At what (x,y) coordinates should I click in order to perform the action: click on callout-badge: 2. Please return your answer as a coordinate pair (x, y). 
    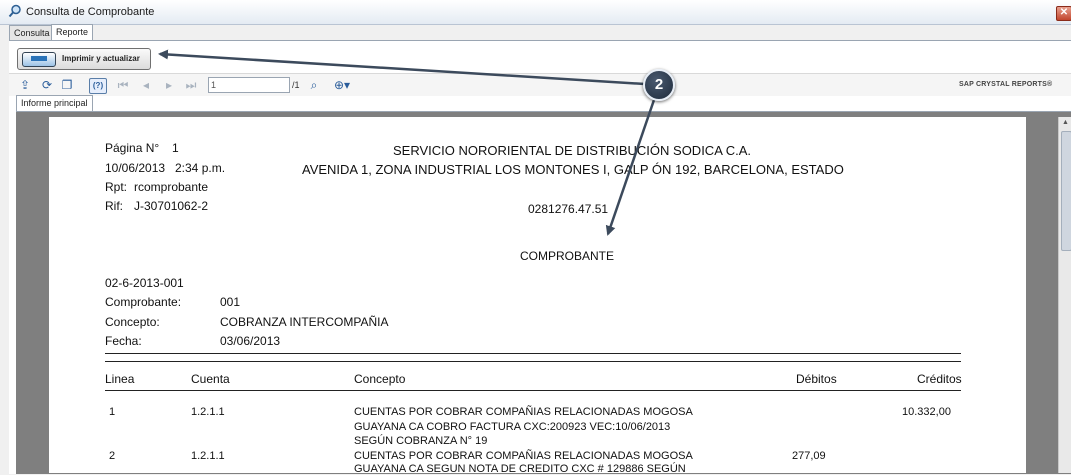
    Looking at the image, I should click on (659, 85).